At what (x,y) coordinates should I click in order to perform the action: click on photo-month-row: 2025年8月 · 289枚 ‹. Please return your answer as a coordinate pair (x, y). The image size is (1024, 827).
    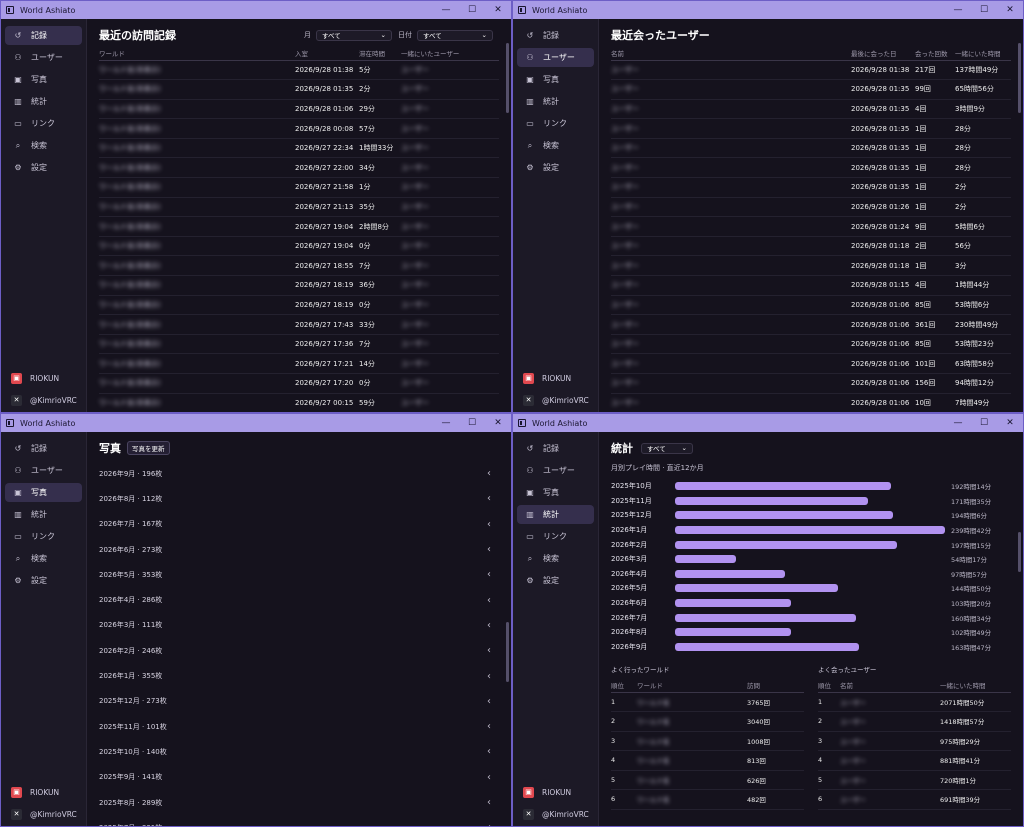
    Looking at the image, I should click on (299, 802).